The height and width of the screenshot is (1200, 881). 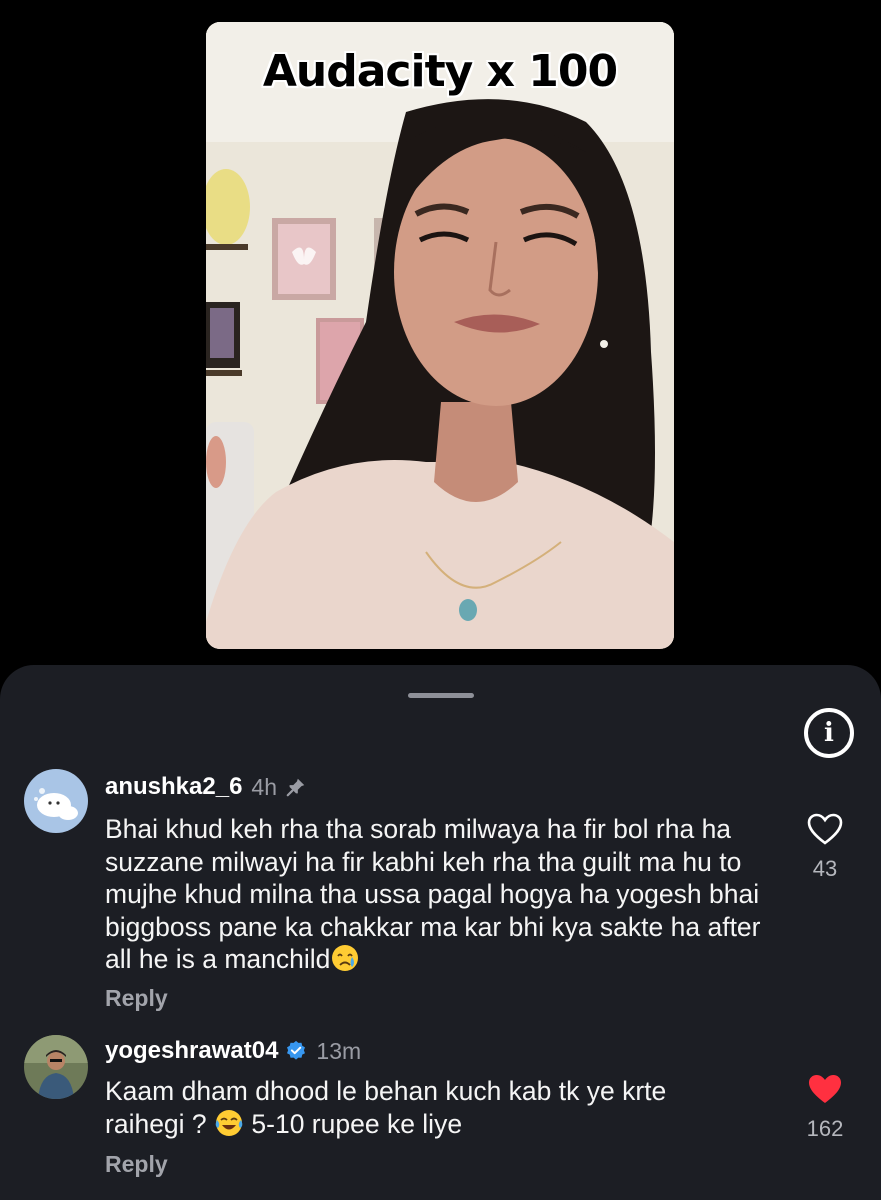 What do you see at coordinates (191, 1051) in the screenshot?
I see `comment-username: yogeshrawat04` at bounding box center [191, 1051].